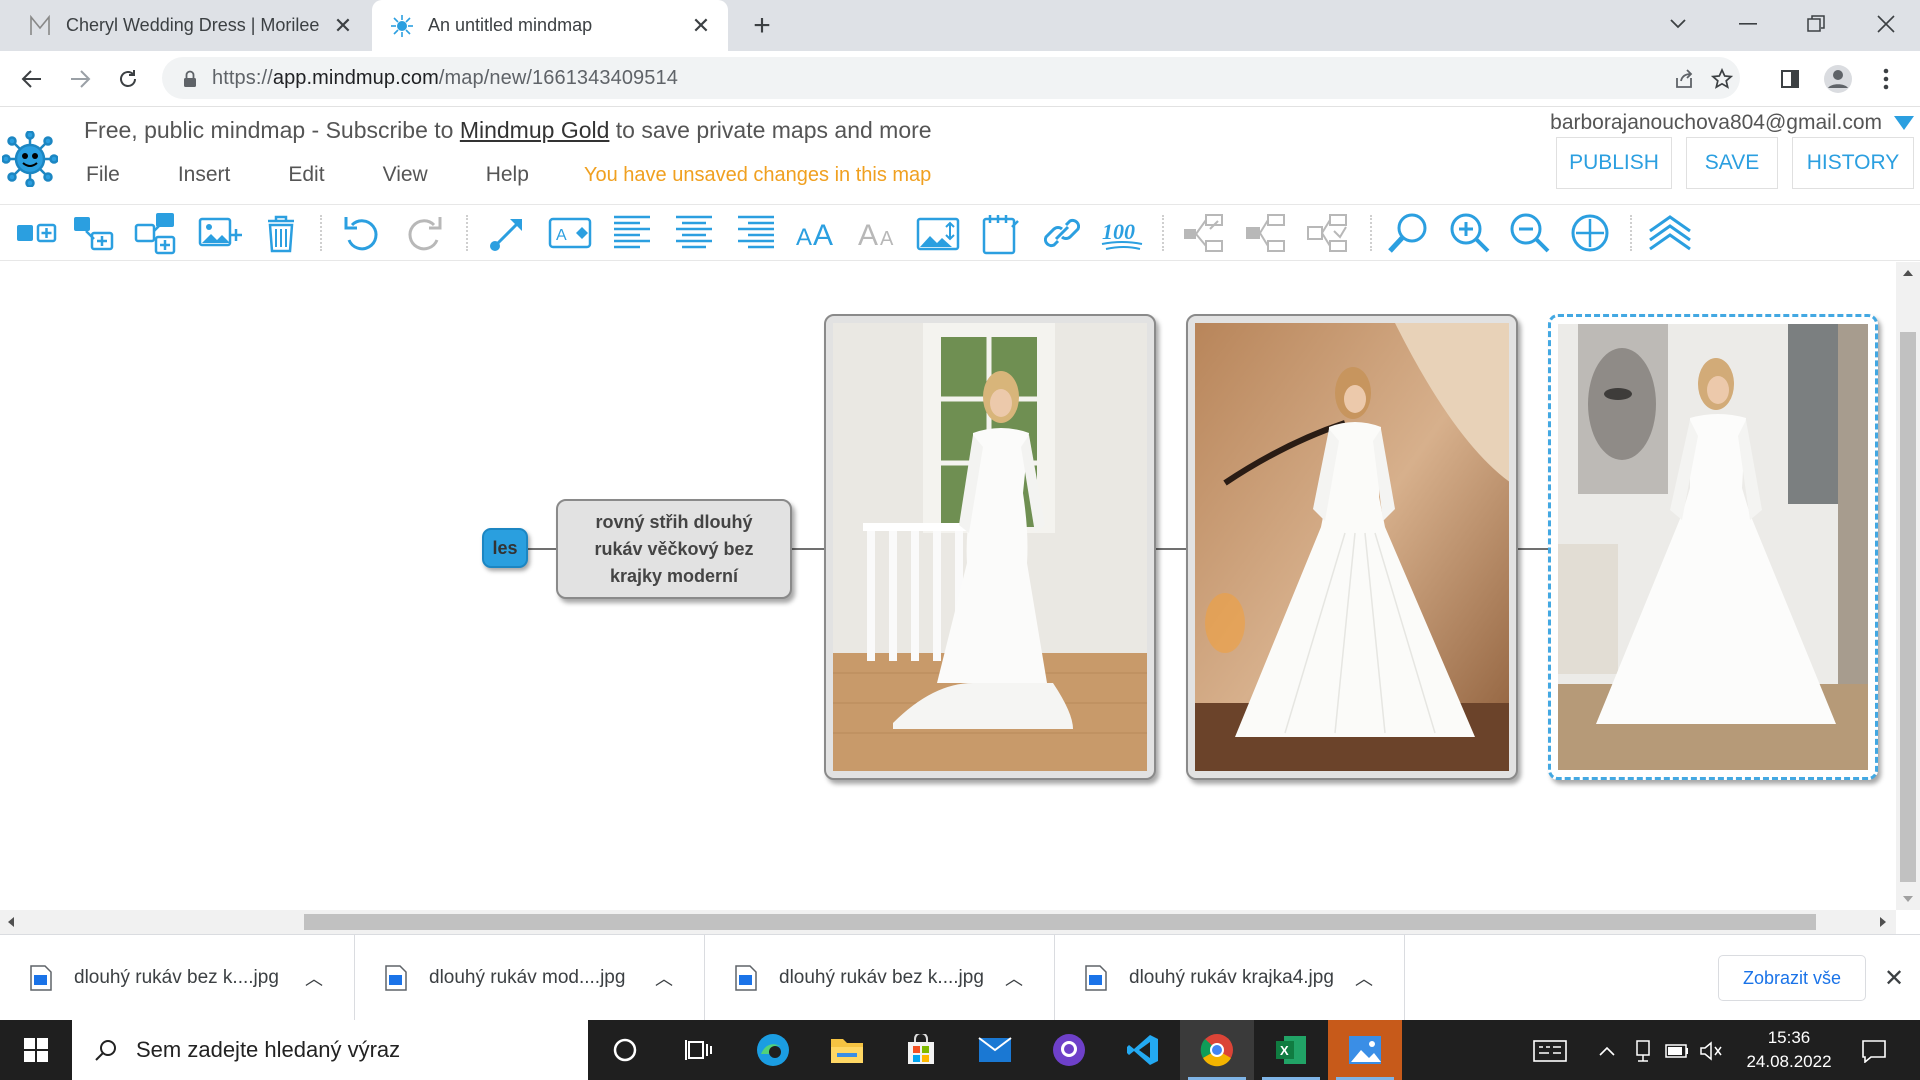 This screenshot has height=1080, width=1920. I want to click on scroll-left-icon, so click(11, 922).